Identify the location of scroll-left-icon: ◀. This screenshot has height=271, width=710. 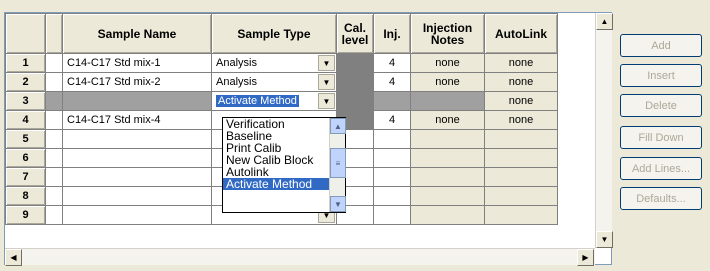
(13, 257).